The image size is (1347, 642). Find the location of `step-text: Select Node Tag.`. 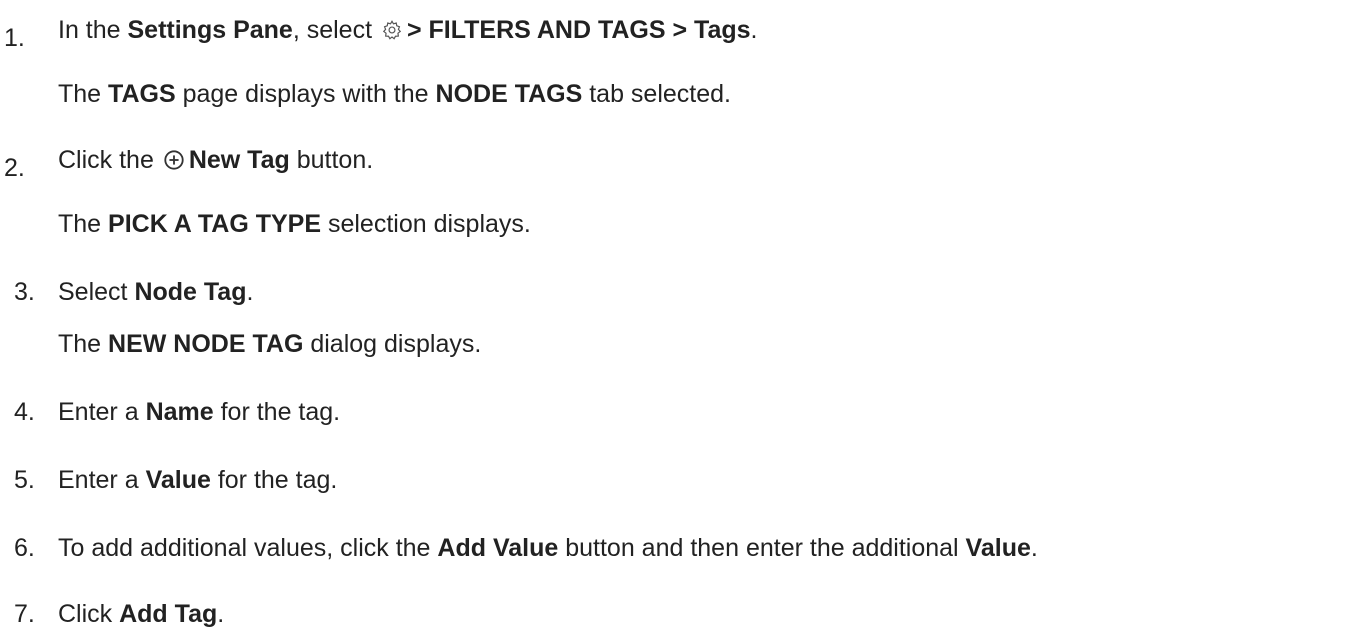

step-text: Select Node Tag. is located at coordinates (156, 292).